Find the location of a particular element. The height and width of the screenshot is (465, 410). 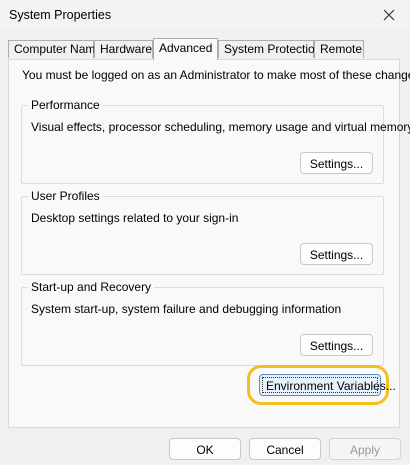

close-icon is located at coordinates (389, 15).